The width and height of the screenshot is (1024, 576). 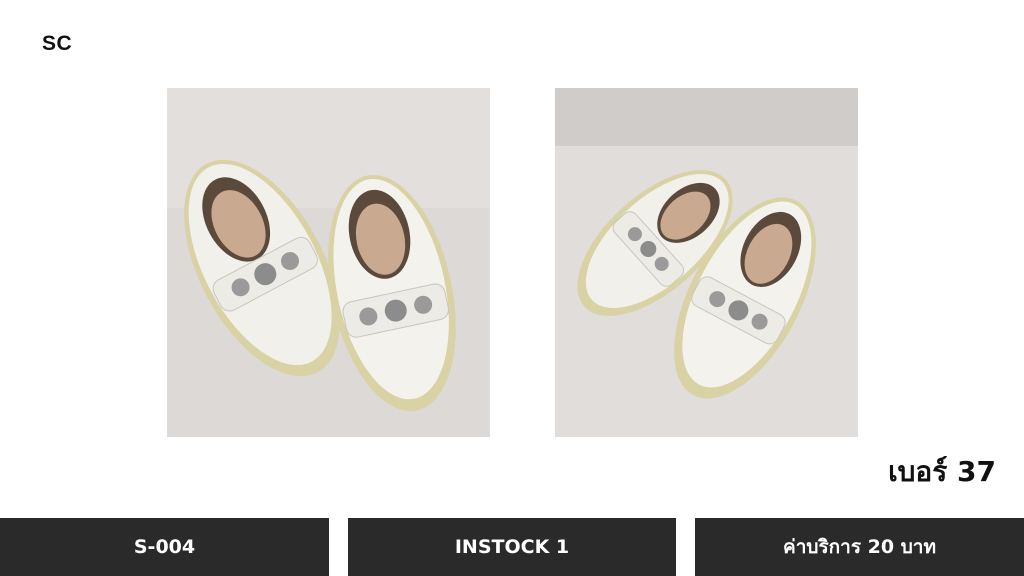 I want to click on sku-bar: S-004, so click(x=164, y=547).